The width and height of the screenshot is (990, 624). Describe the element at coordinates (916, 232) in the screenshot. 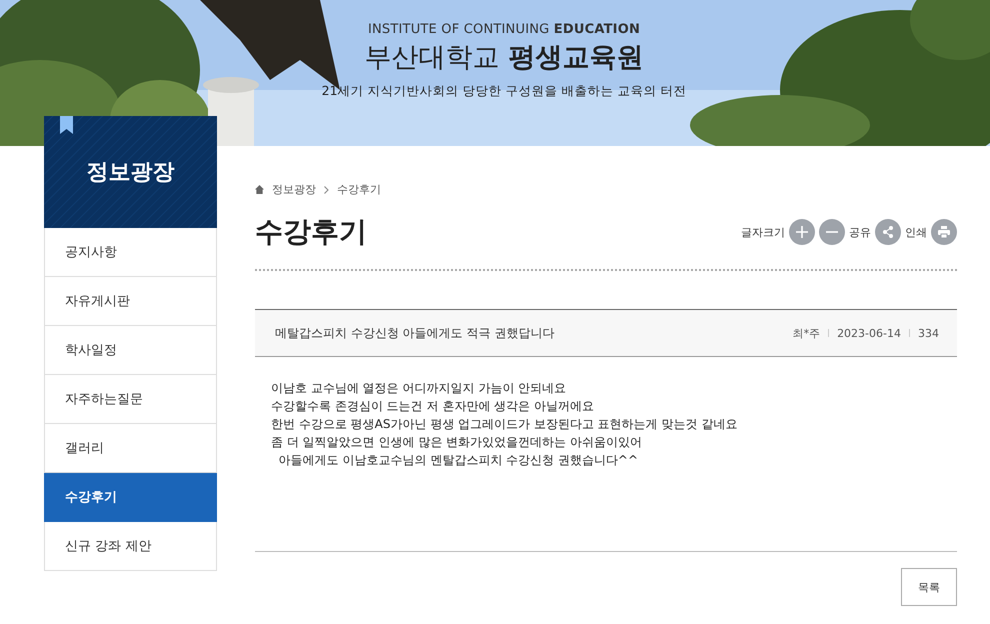

I see `print-label: 인쇄` at that location.